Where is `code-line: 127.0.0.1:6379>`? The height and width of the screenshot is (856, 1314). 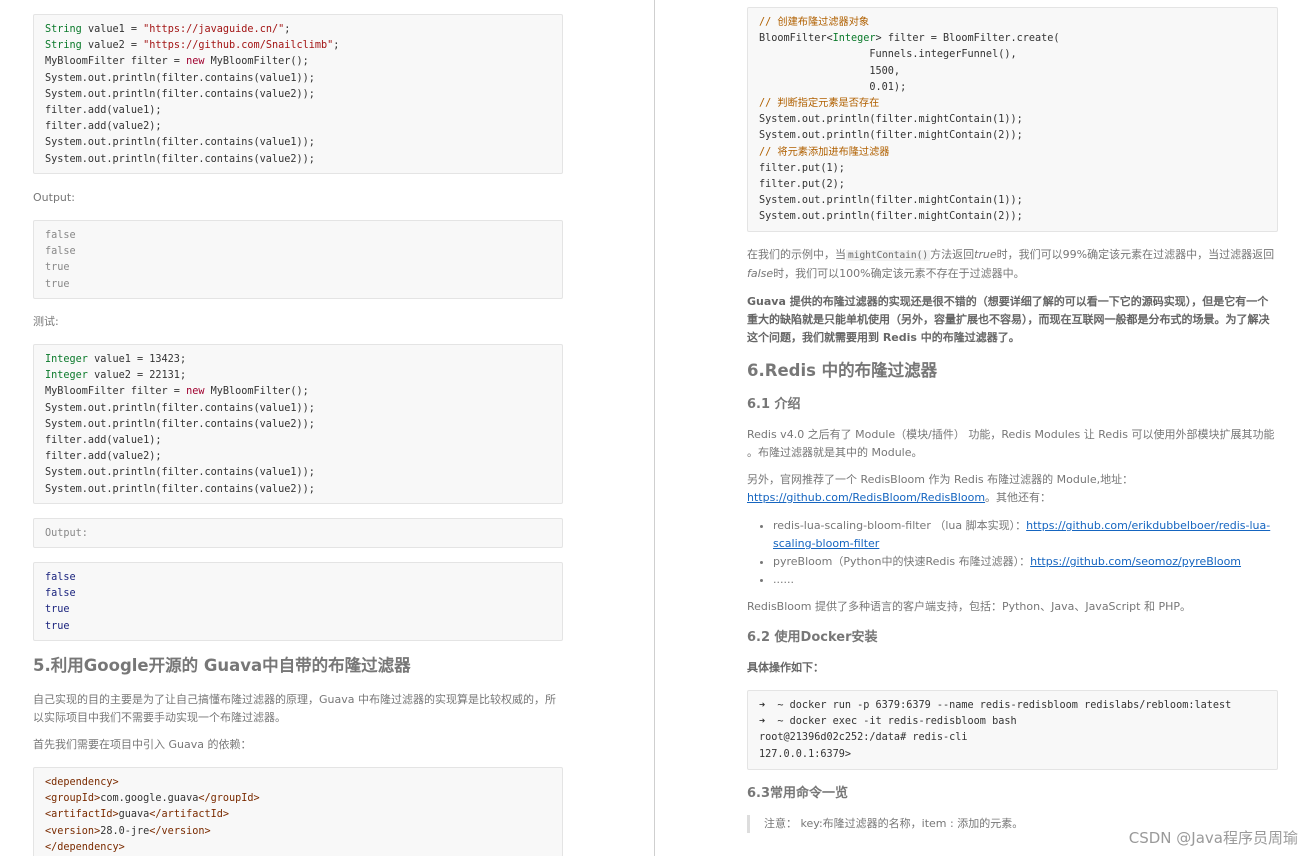 code-line: 127.0.0.1:6379> is located at coordinates (805, 754).